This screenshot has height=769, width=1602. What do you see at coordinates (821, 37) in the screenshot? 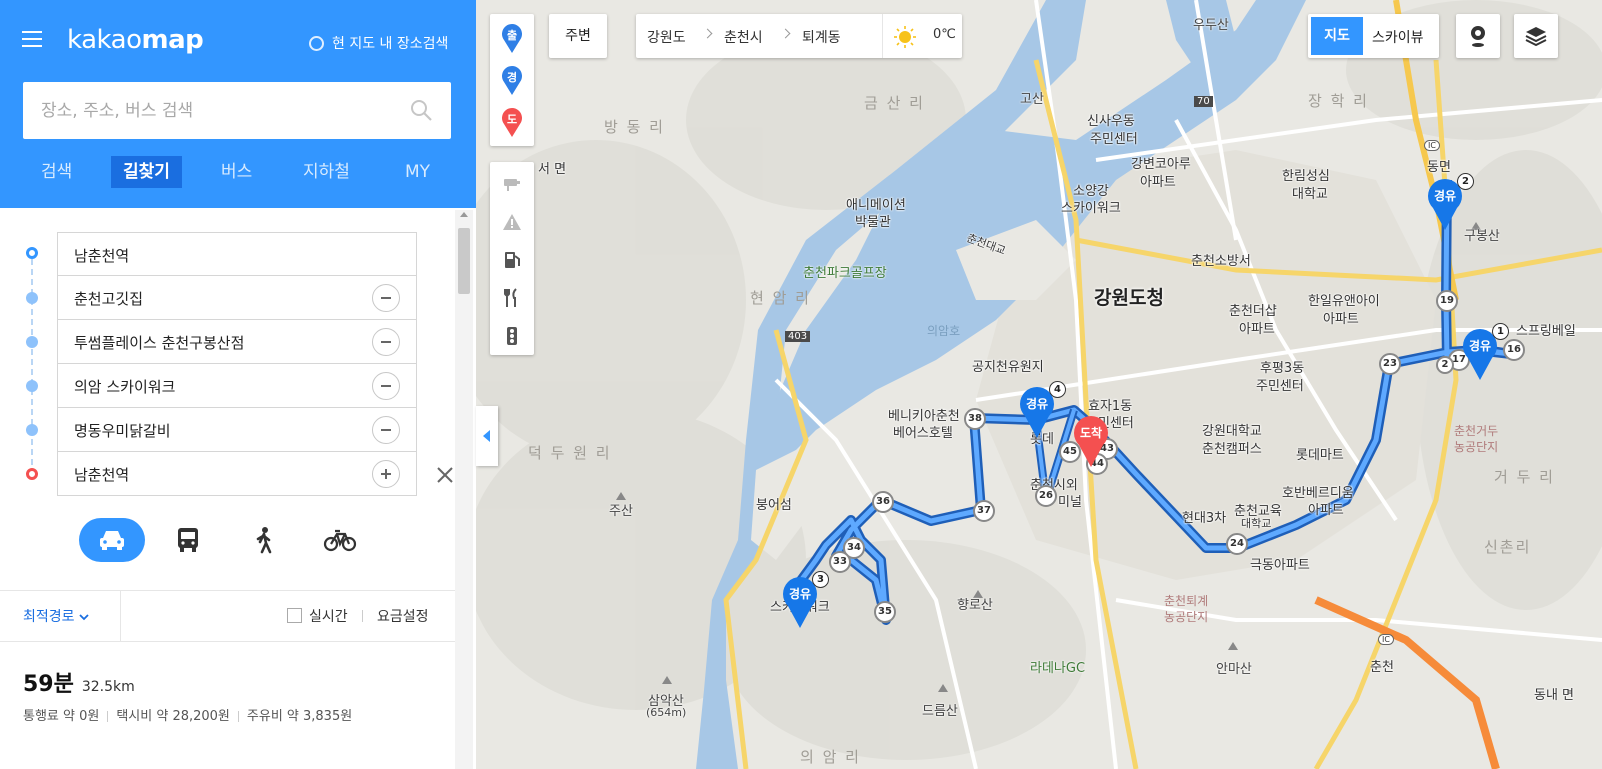
I see `breadcrumb-dong: 퇴계동` at bounding box center [821, 37].